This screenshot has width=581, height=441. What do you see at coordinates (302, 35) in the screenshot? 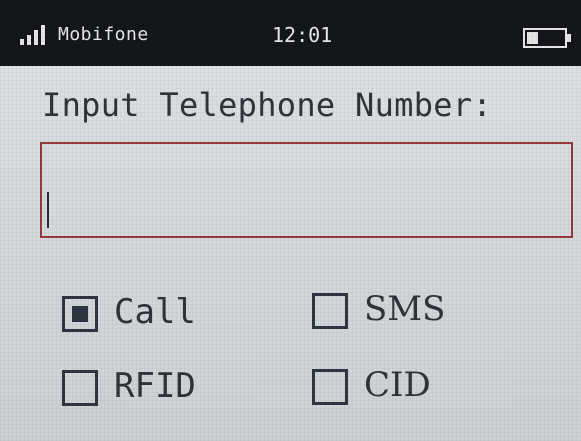
I see `clock: 12:01` at bounding box center [302, 35].